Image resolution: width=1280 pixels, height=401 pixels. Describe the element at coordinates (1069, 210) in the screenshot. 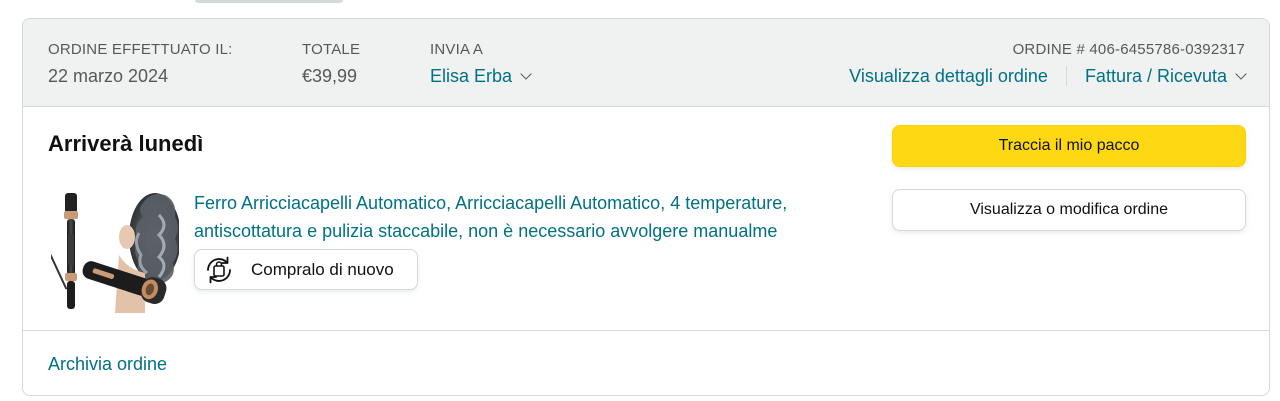

I see `view-or-edit-order-button: Visualizza o modifica ordine` at that location.